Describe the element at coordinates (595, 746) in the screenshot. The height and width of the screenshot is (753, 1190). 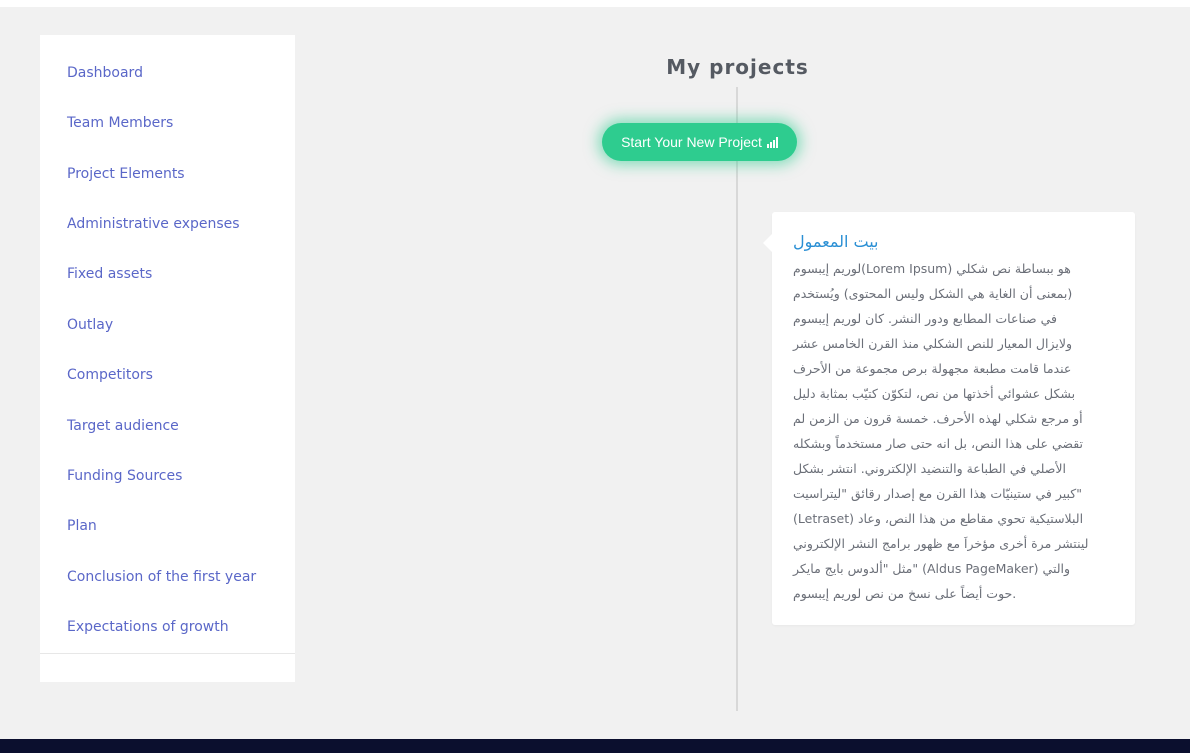
I see `footer-bar` at that location.